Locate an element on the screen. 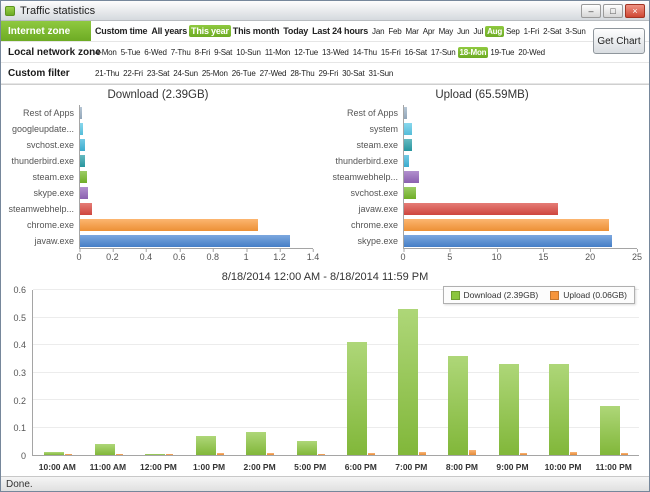 This screenshot has height=492, width=650. filter-12-tue: 12-Tue is located at coordinates (306, 52).